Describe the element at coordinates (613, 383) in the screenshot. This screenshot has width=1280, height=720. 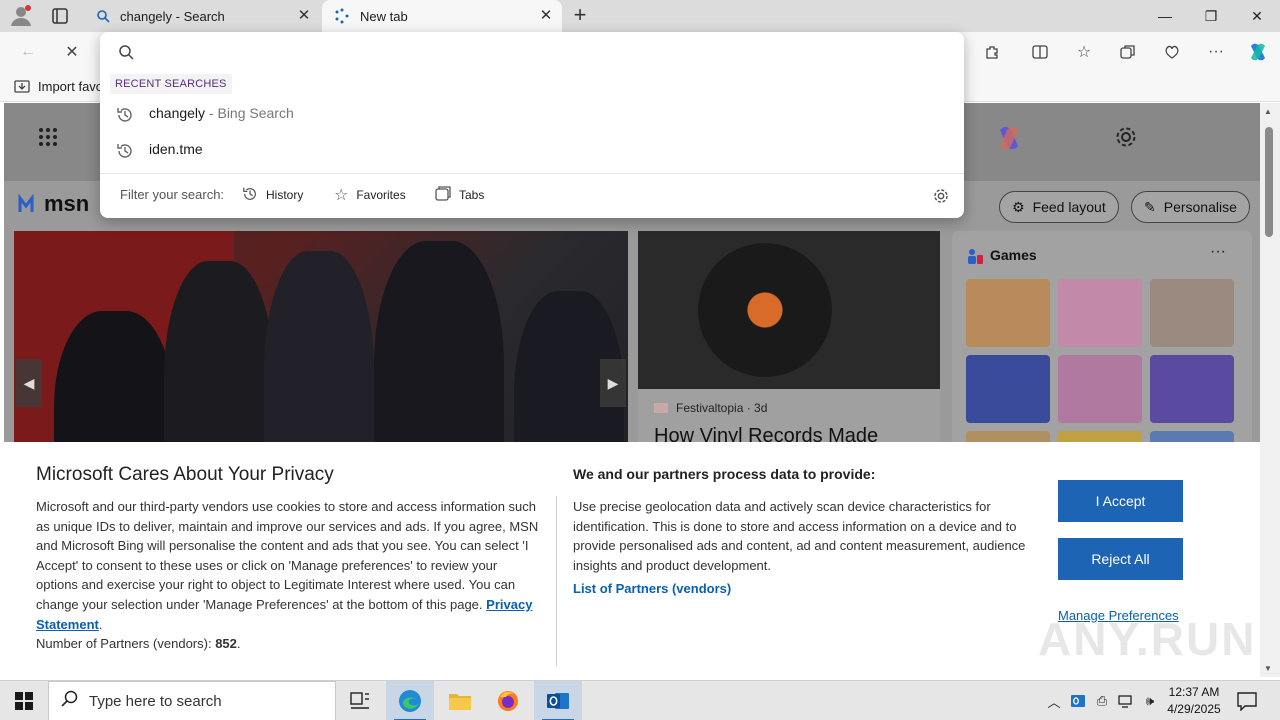
I see `carousel-next-button: ▶` at that location.